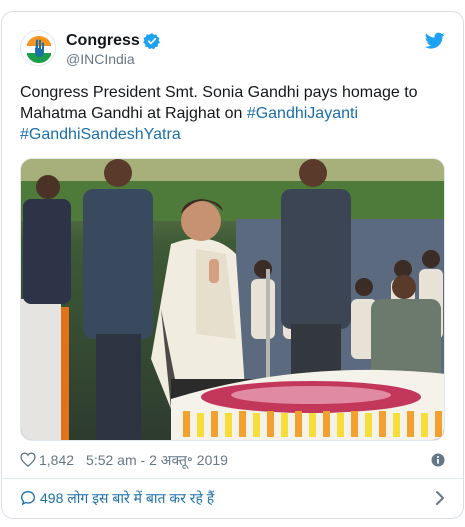 The image size is (465, 527). I want to click on account-handle: @INCIndia, so click(113, 59).